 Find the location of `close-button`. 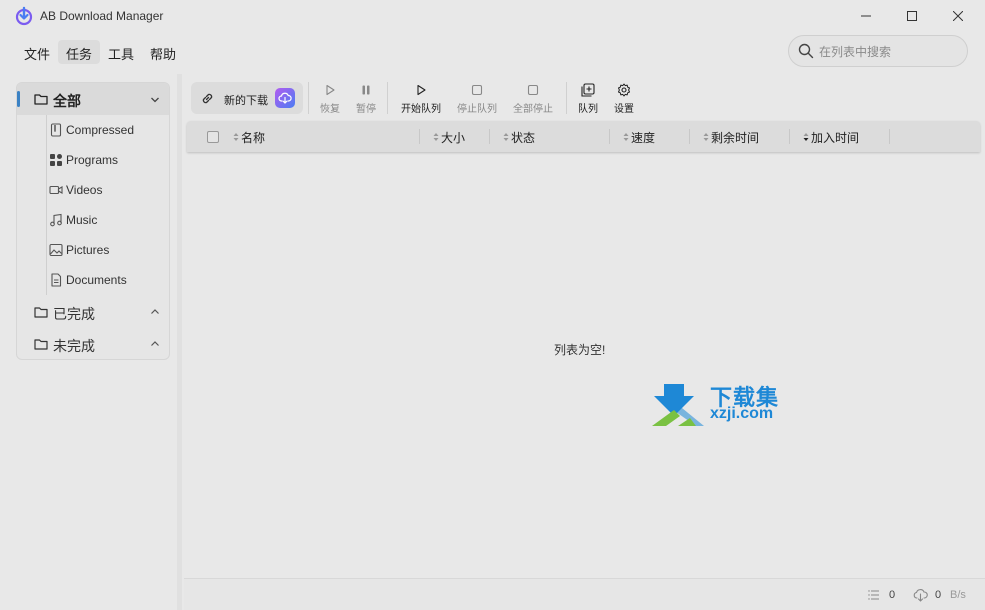

close-button is located at coordinates (958, 16).